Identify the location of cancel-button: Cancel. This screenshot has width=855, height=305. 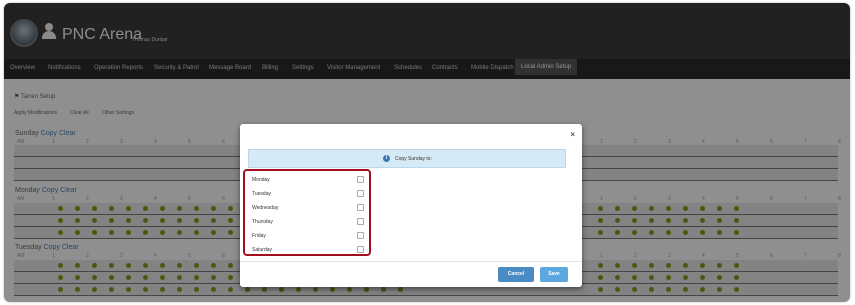
(516, 274).